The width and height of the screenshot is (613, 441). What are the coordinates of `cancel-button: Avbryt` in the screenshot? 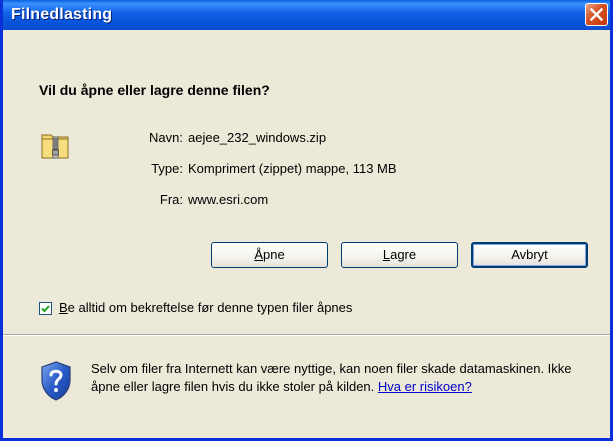 It's located at (529, 255).